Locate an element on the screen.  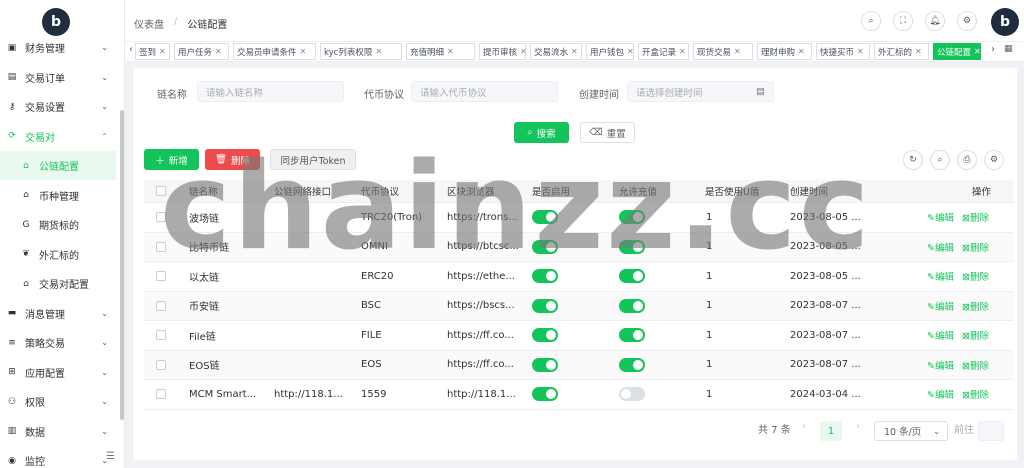
prev-page-icon: ‹ is located at coordinates (804, 426).